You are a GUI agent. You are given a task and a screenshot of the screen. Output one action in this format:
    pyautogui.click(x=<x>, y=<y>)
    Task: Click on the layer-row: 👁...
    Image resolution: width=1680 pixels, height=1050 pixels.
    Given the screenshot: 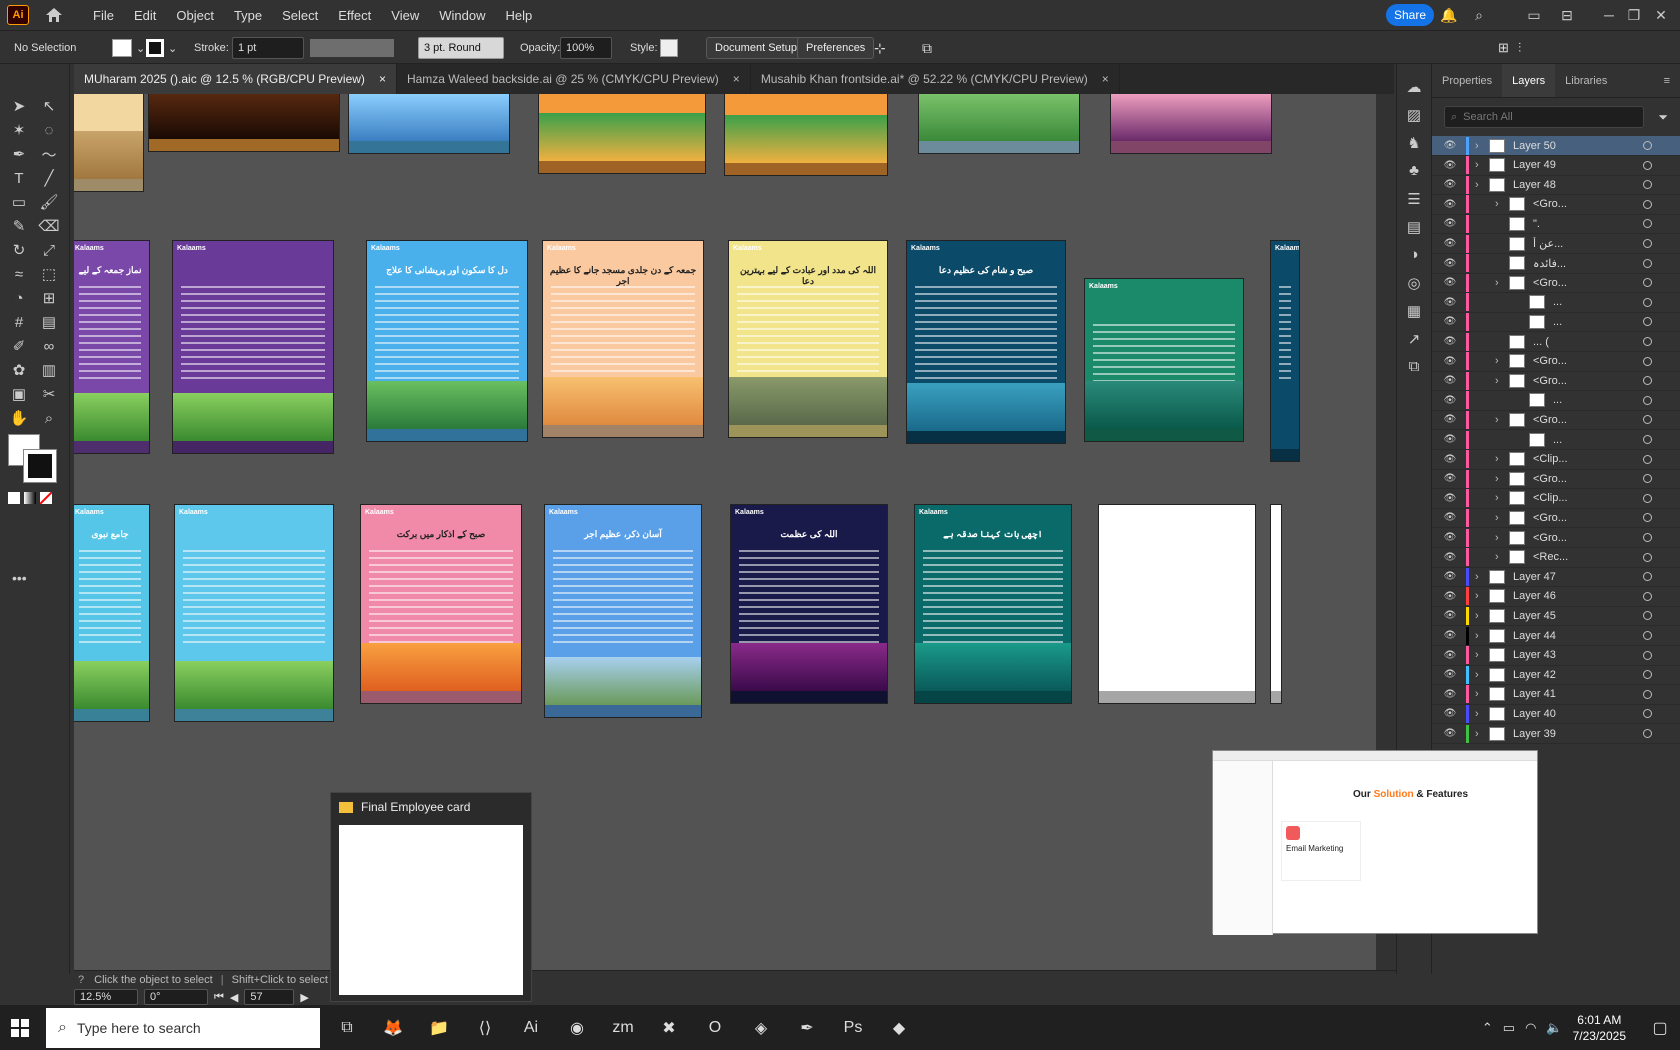 What is the action you would take?
    pyautogui.click(x=1556, y=401)
    